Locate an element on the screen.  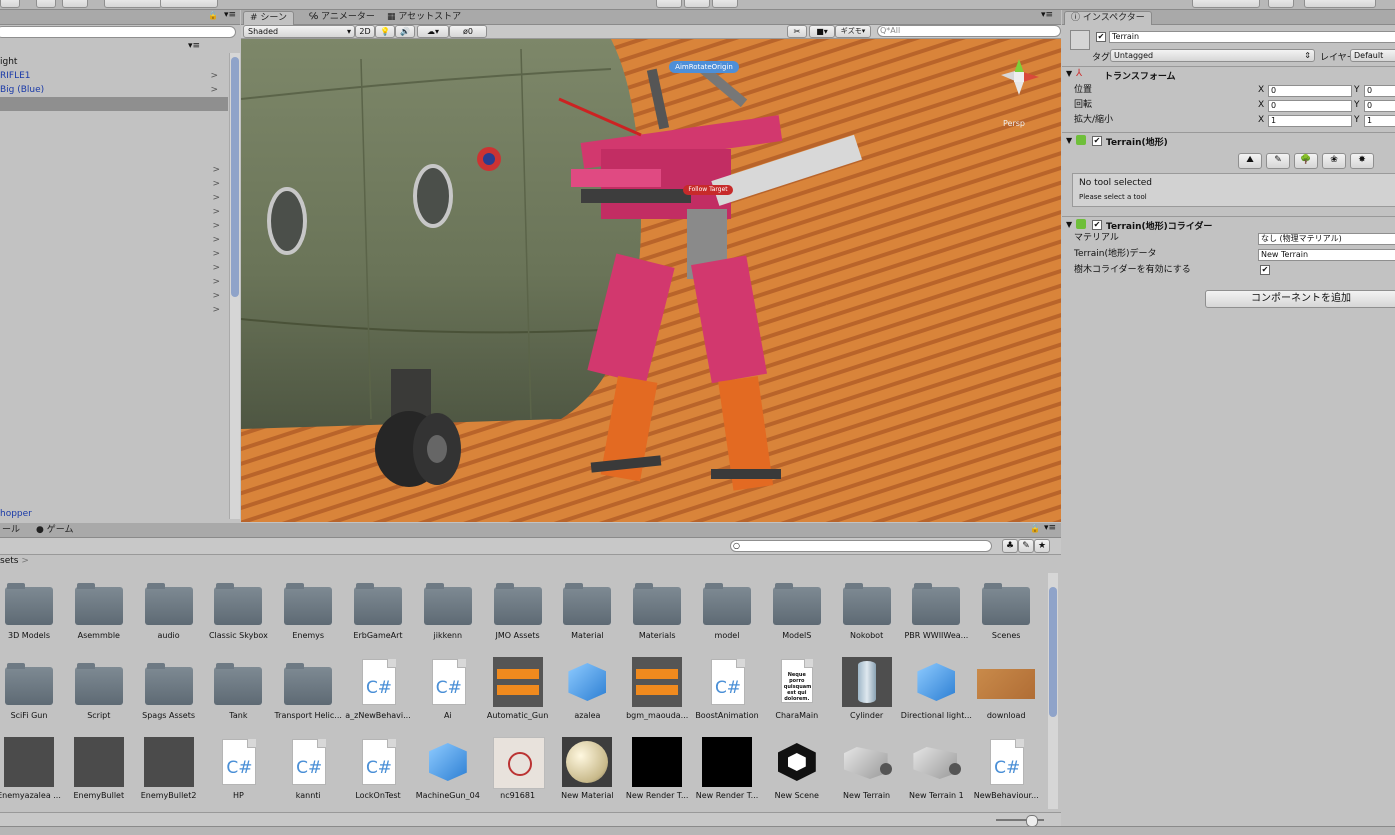
active-checkbox: ✔ is located at coordinates (1101, 37).